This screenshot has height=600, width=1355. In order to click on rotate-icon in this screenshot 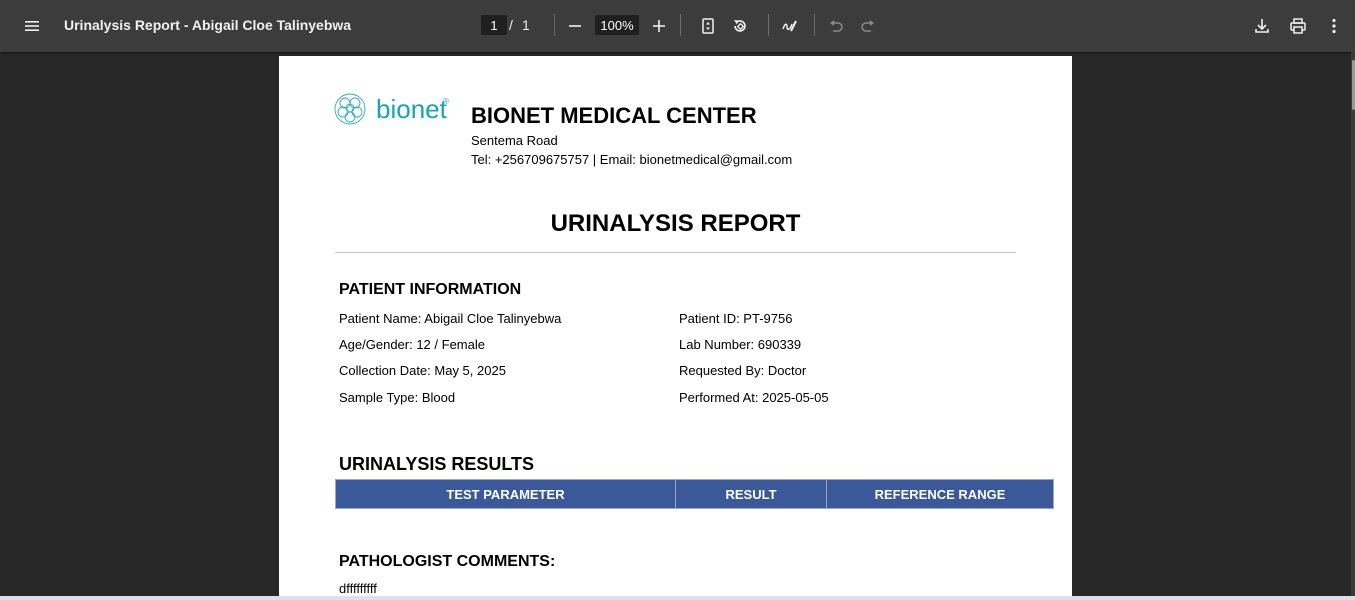, I will do `click(740, 26)`.